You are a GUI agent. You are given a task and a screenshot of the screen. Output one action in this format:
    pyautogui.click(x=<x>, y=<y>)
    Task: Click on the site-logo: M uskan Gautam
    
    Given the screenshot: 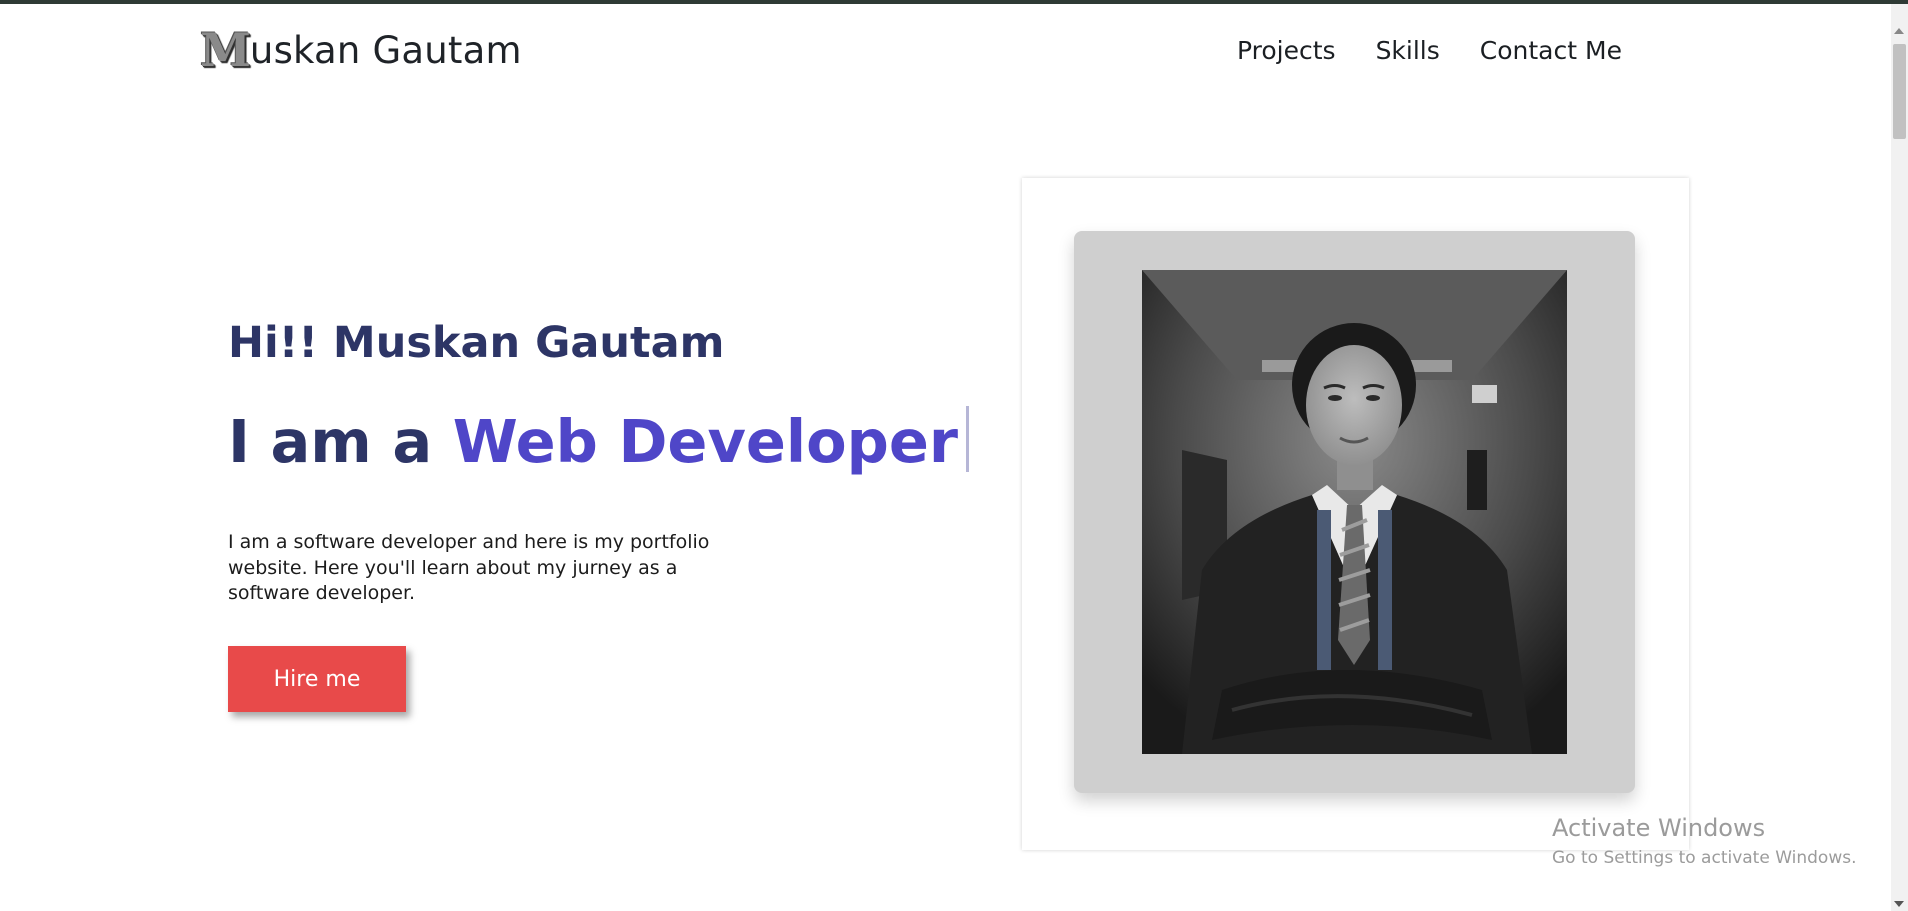 What is the action you would take?
    pyautogui.click(x=361, y=50)
    